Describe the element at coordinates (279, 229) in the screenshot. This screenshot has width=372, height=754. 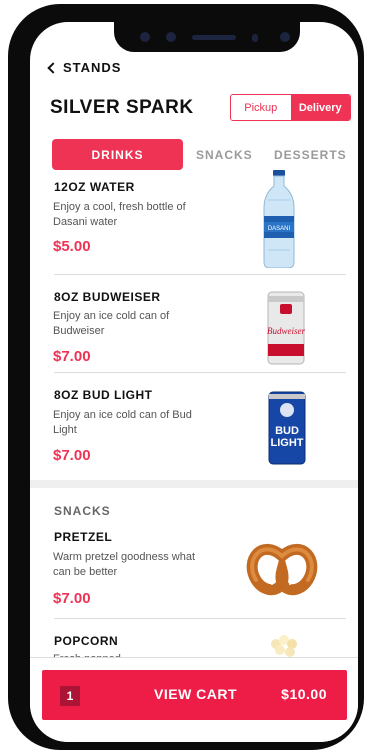
I see `svg-text: DASANI` at that location.